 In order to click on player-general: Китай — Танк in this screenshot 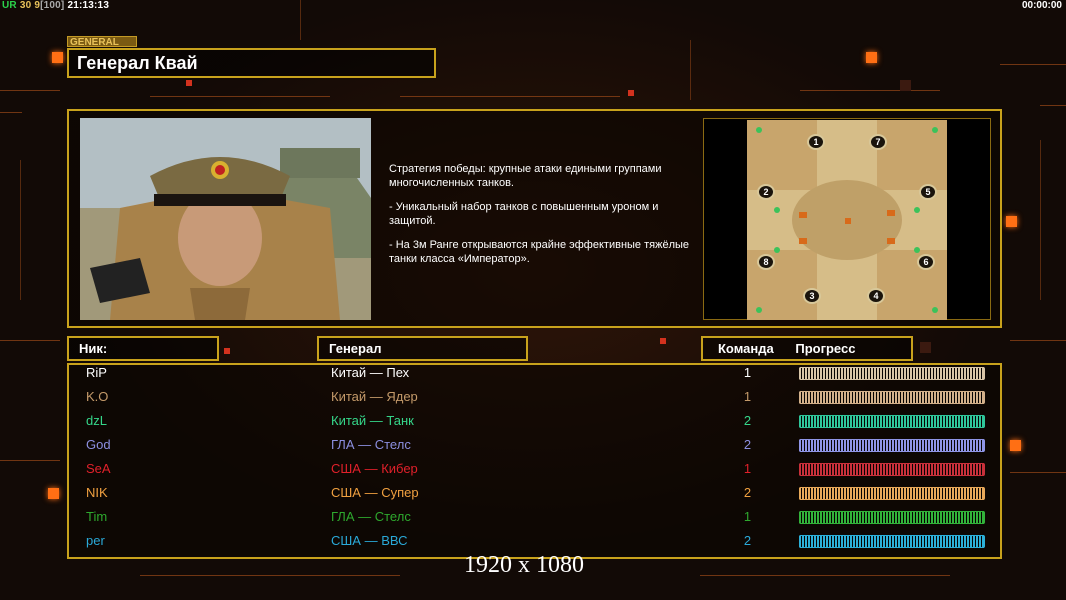, I will do `click(372, 420)`.